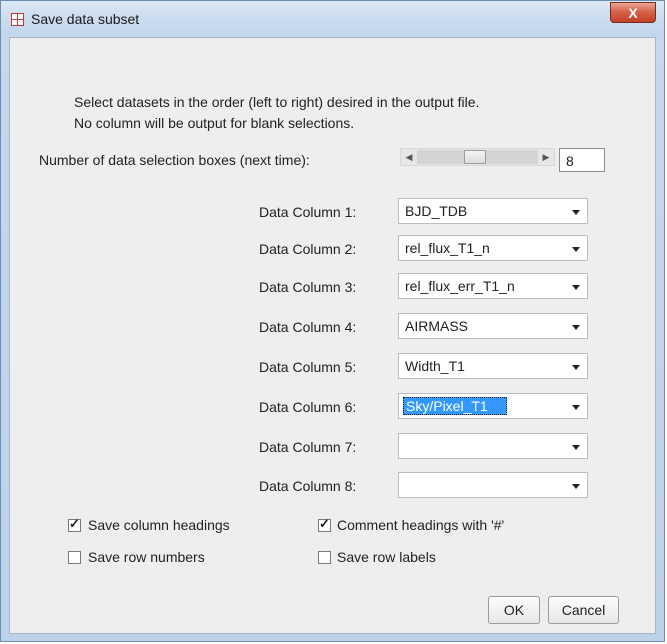  What do you see at coordinates (308, 249) in the screenshot?
I see `column-2-label: Data Column 2:` at bounding box center [308, 249].